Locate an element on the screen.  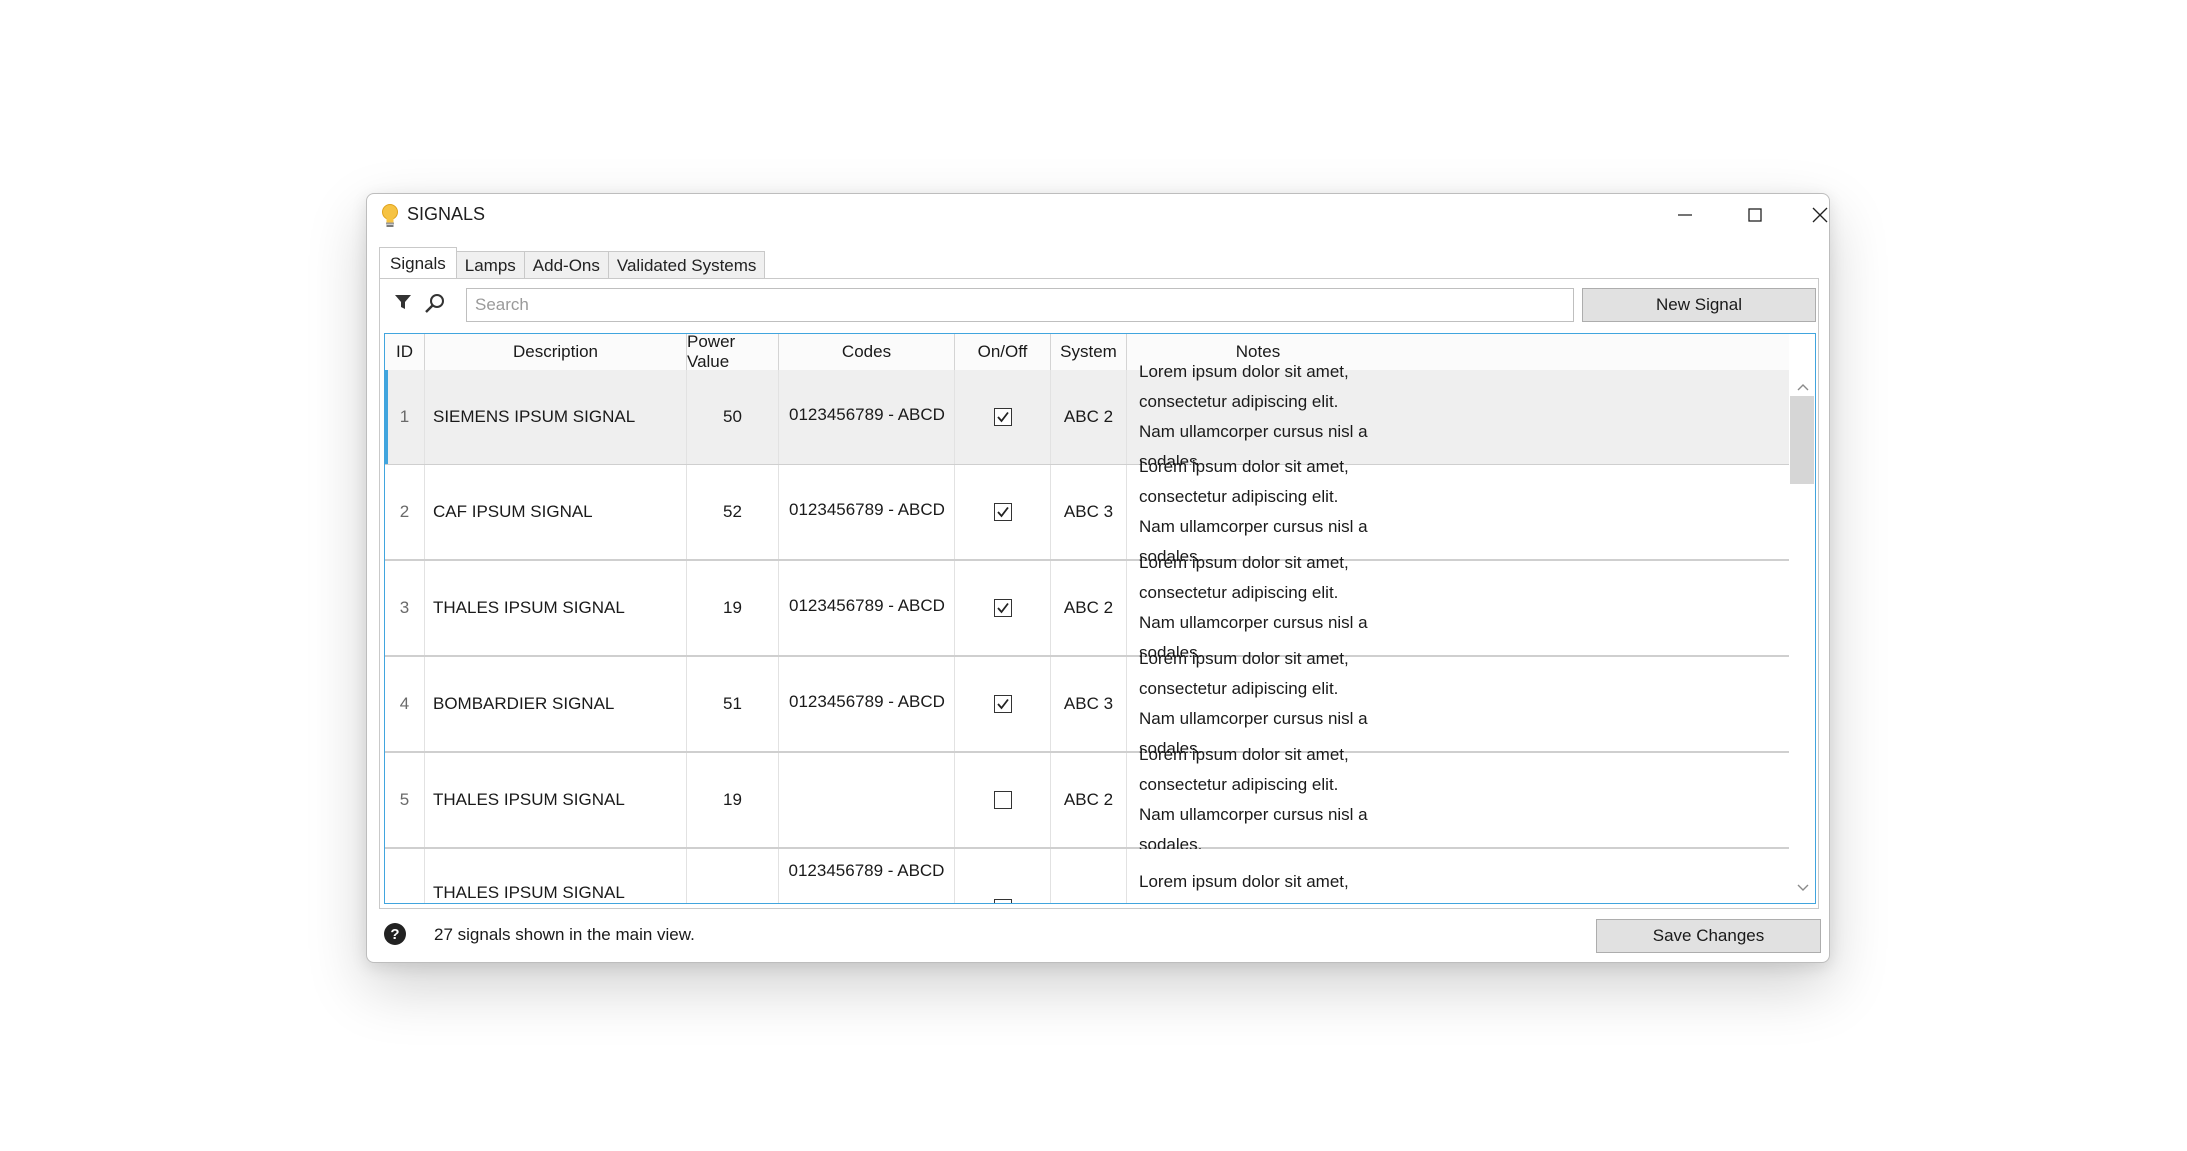
cell-id: 1 is located at coordinates (405, 417).